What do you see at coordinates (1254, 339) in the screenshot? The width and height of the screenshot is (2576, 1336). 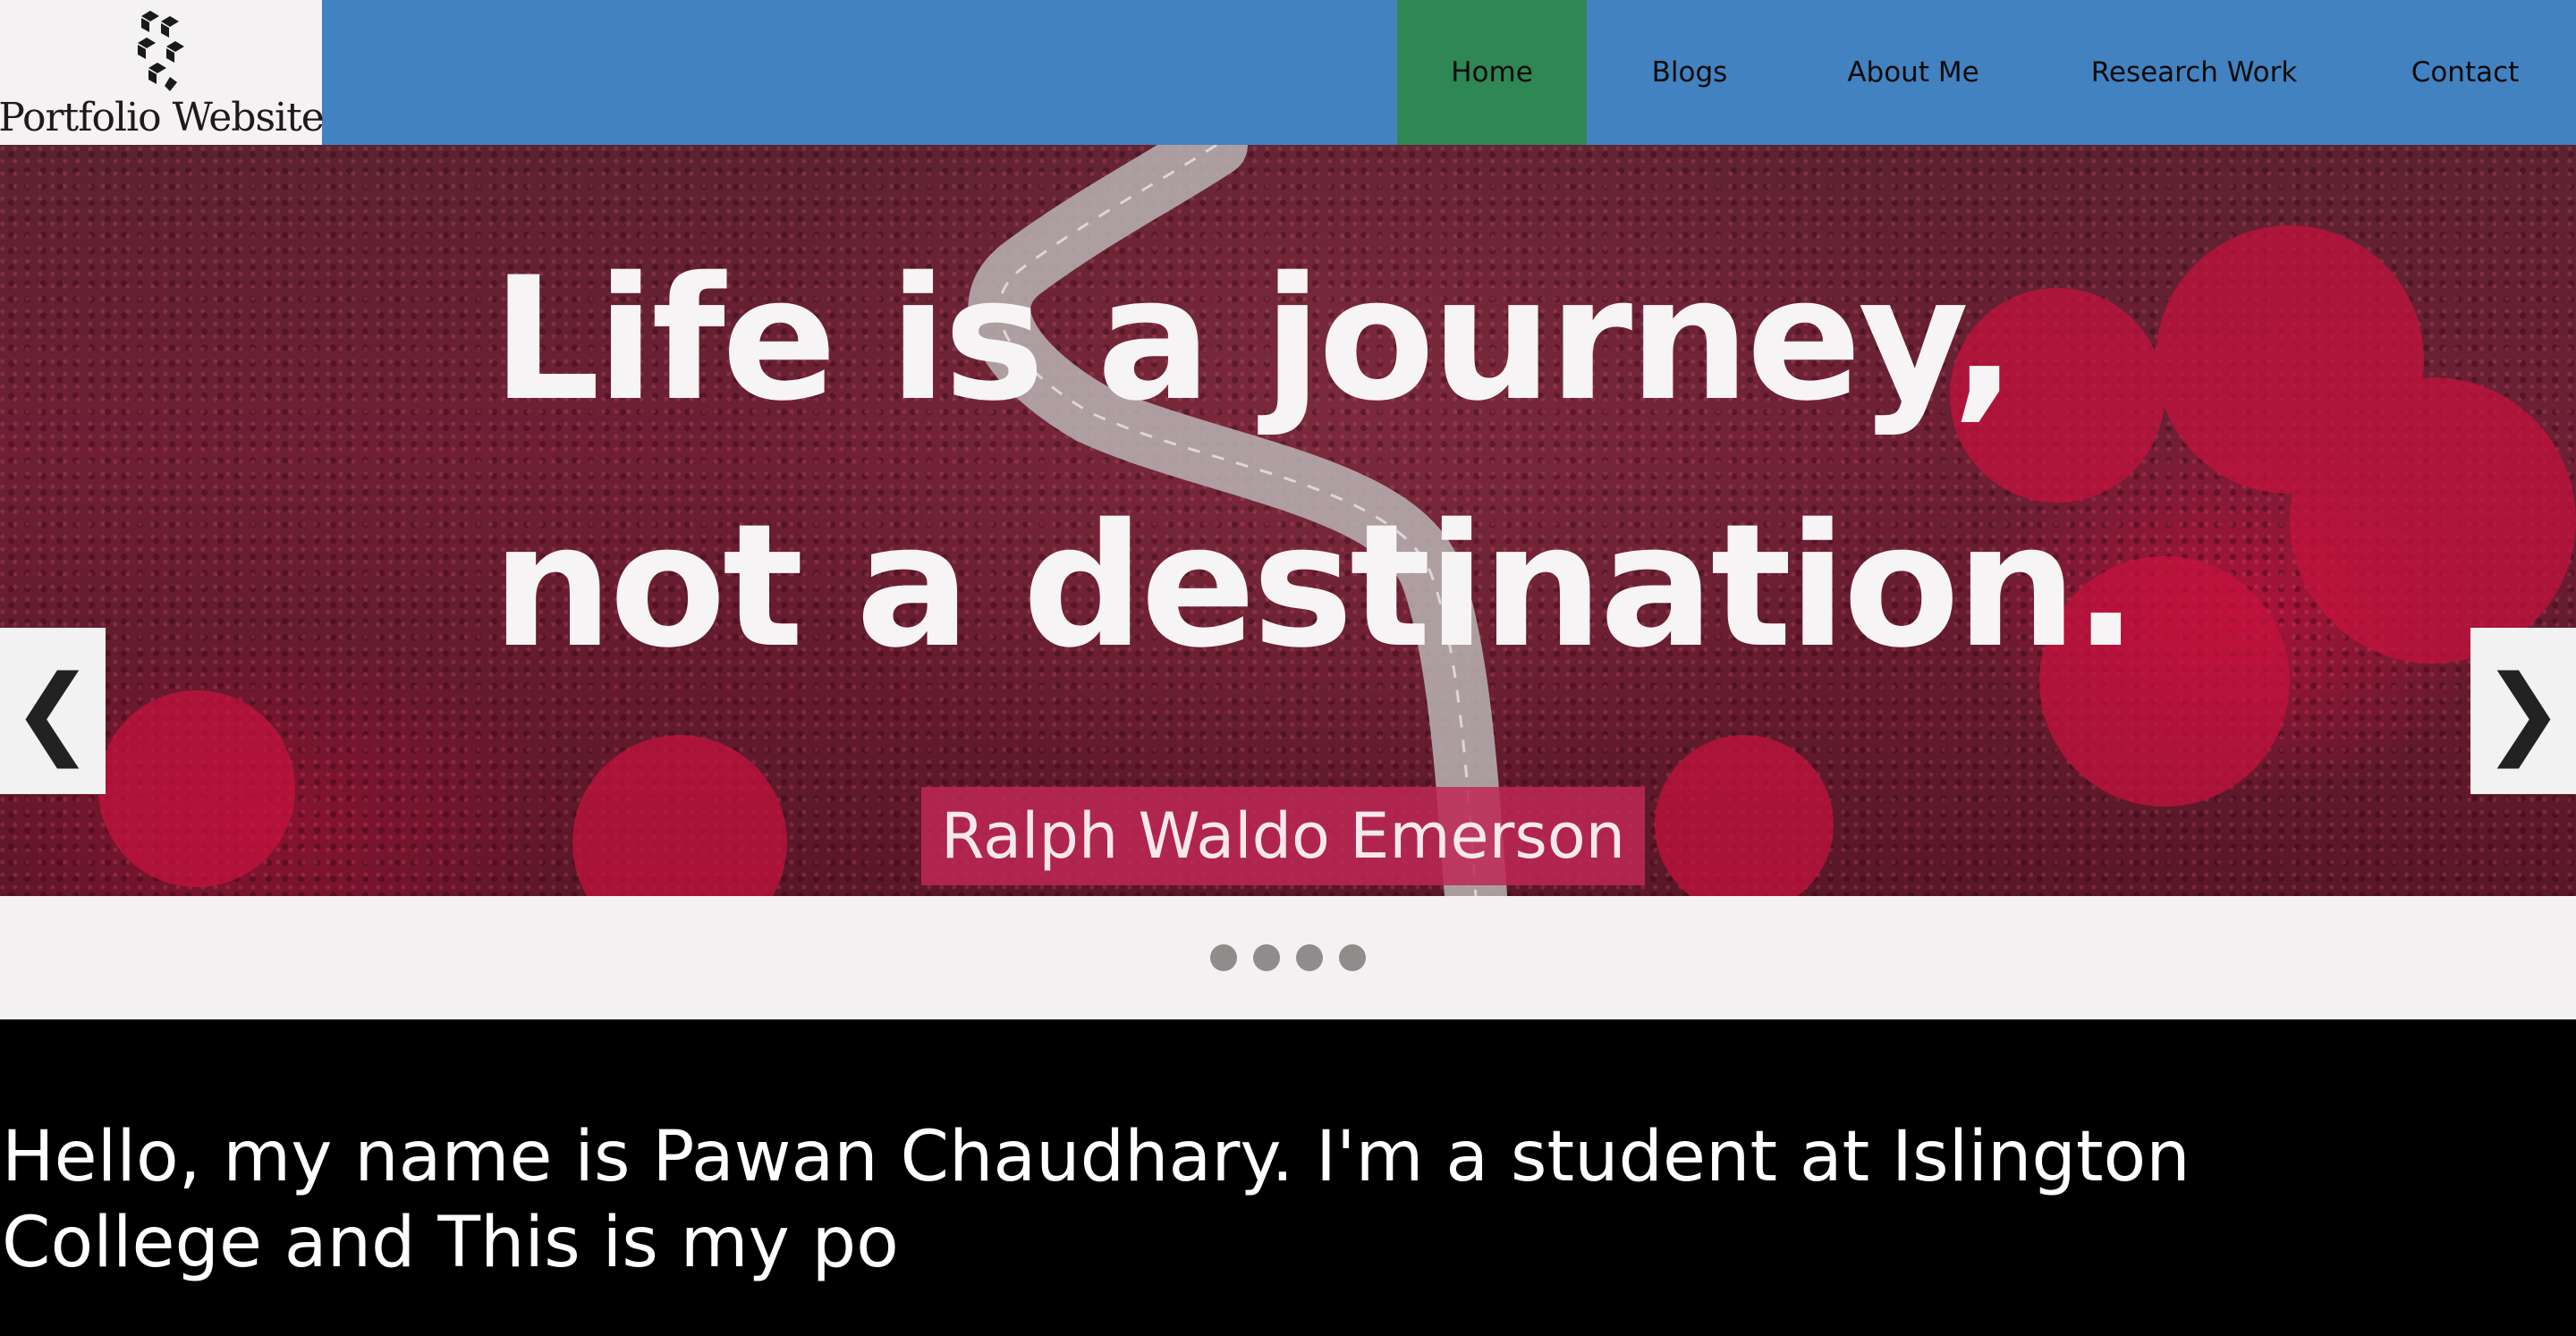 I see `quote-line-1: Life is a journey,` at bounding box center [1254, 339].